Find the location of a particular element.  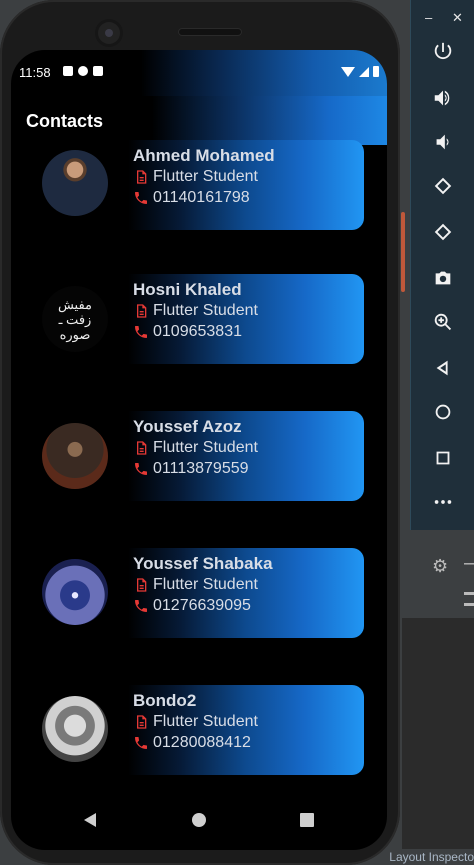

more-dots-icon is located at coordinates (443, 502).